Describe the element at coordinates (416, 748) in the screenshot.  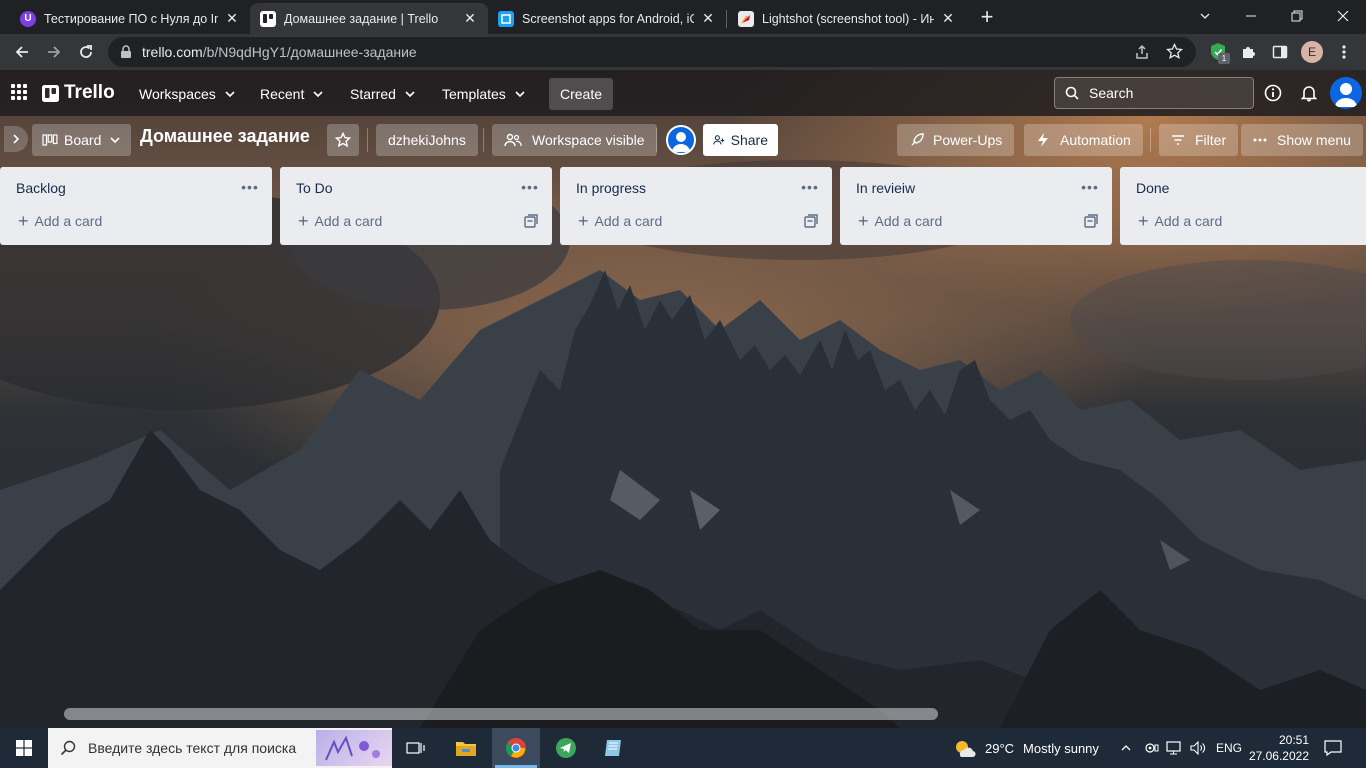
I see `task-view-icon` at that location.